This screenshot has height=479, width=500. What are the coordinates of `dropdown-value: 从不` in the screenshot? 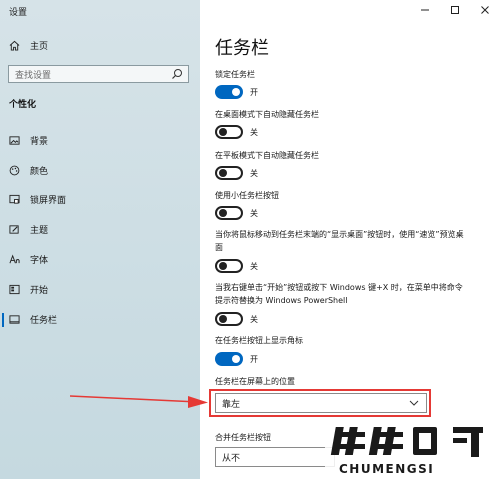 It's located at (231, 458).